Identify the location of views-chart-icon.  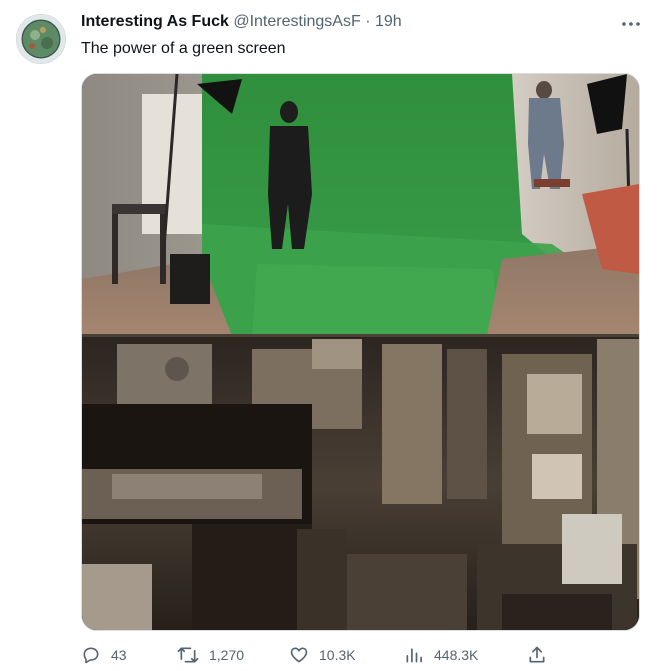
(414, 655).